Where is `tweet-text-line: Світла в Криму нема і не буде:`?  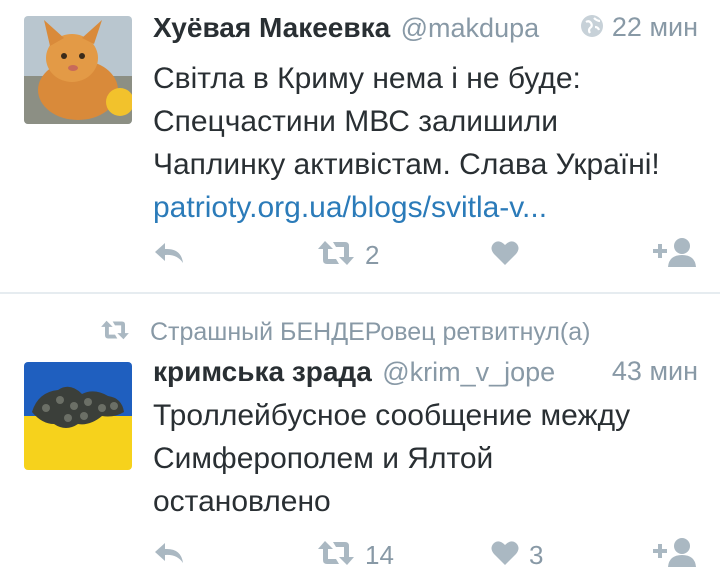 tweet-text-line: Світла в Криму нема і не буде: is located at coordinates (367, 78).